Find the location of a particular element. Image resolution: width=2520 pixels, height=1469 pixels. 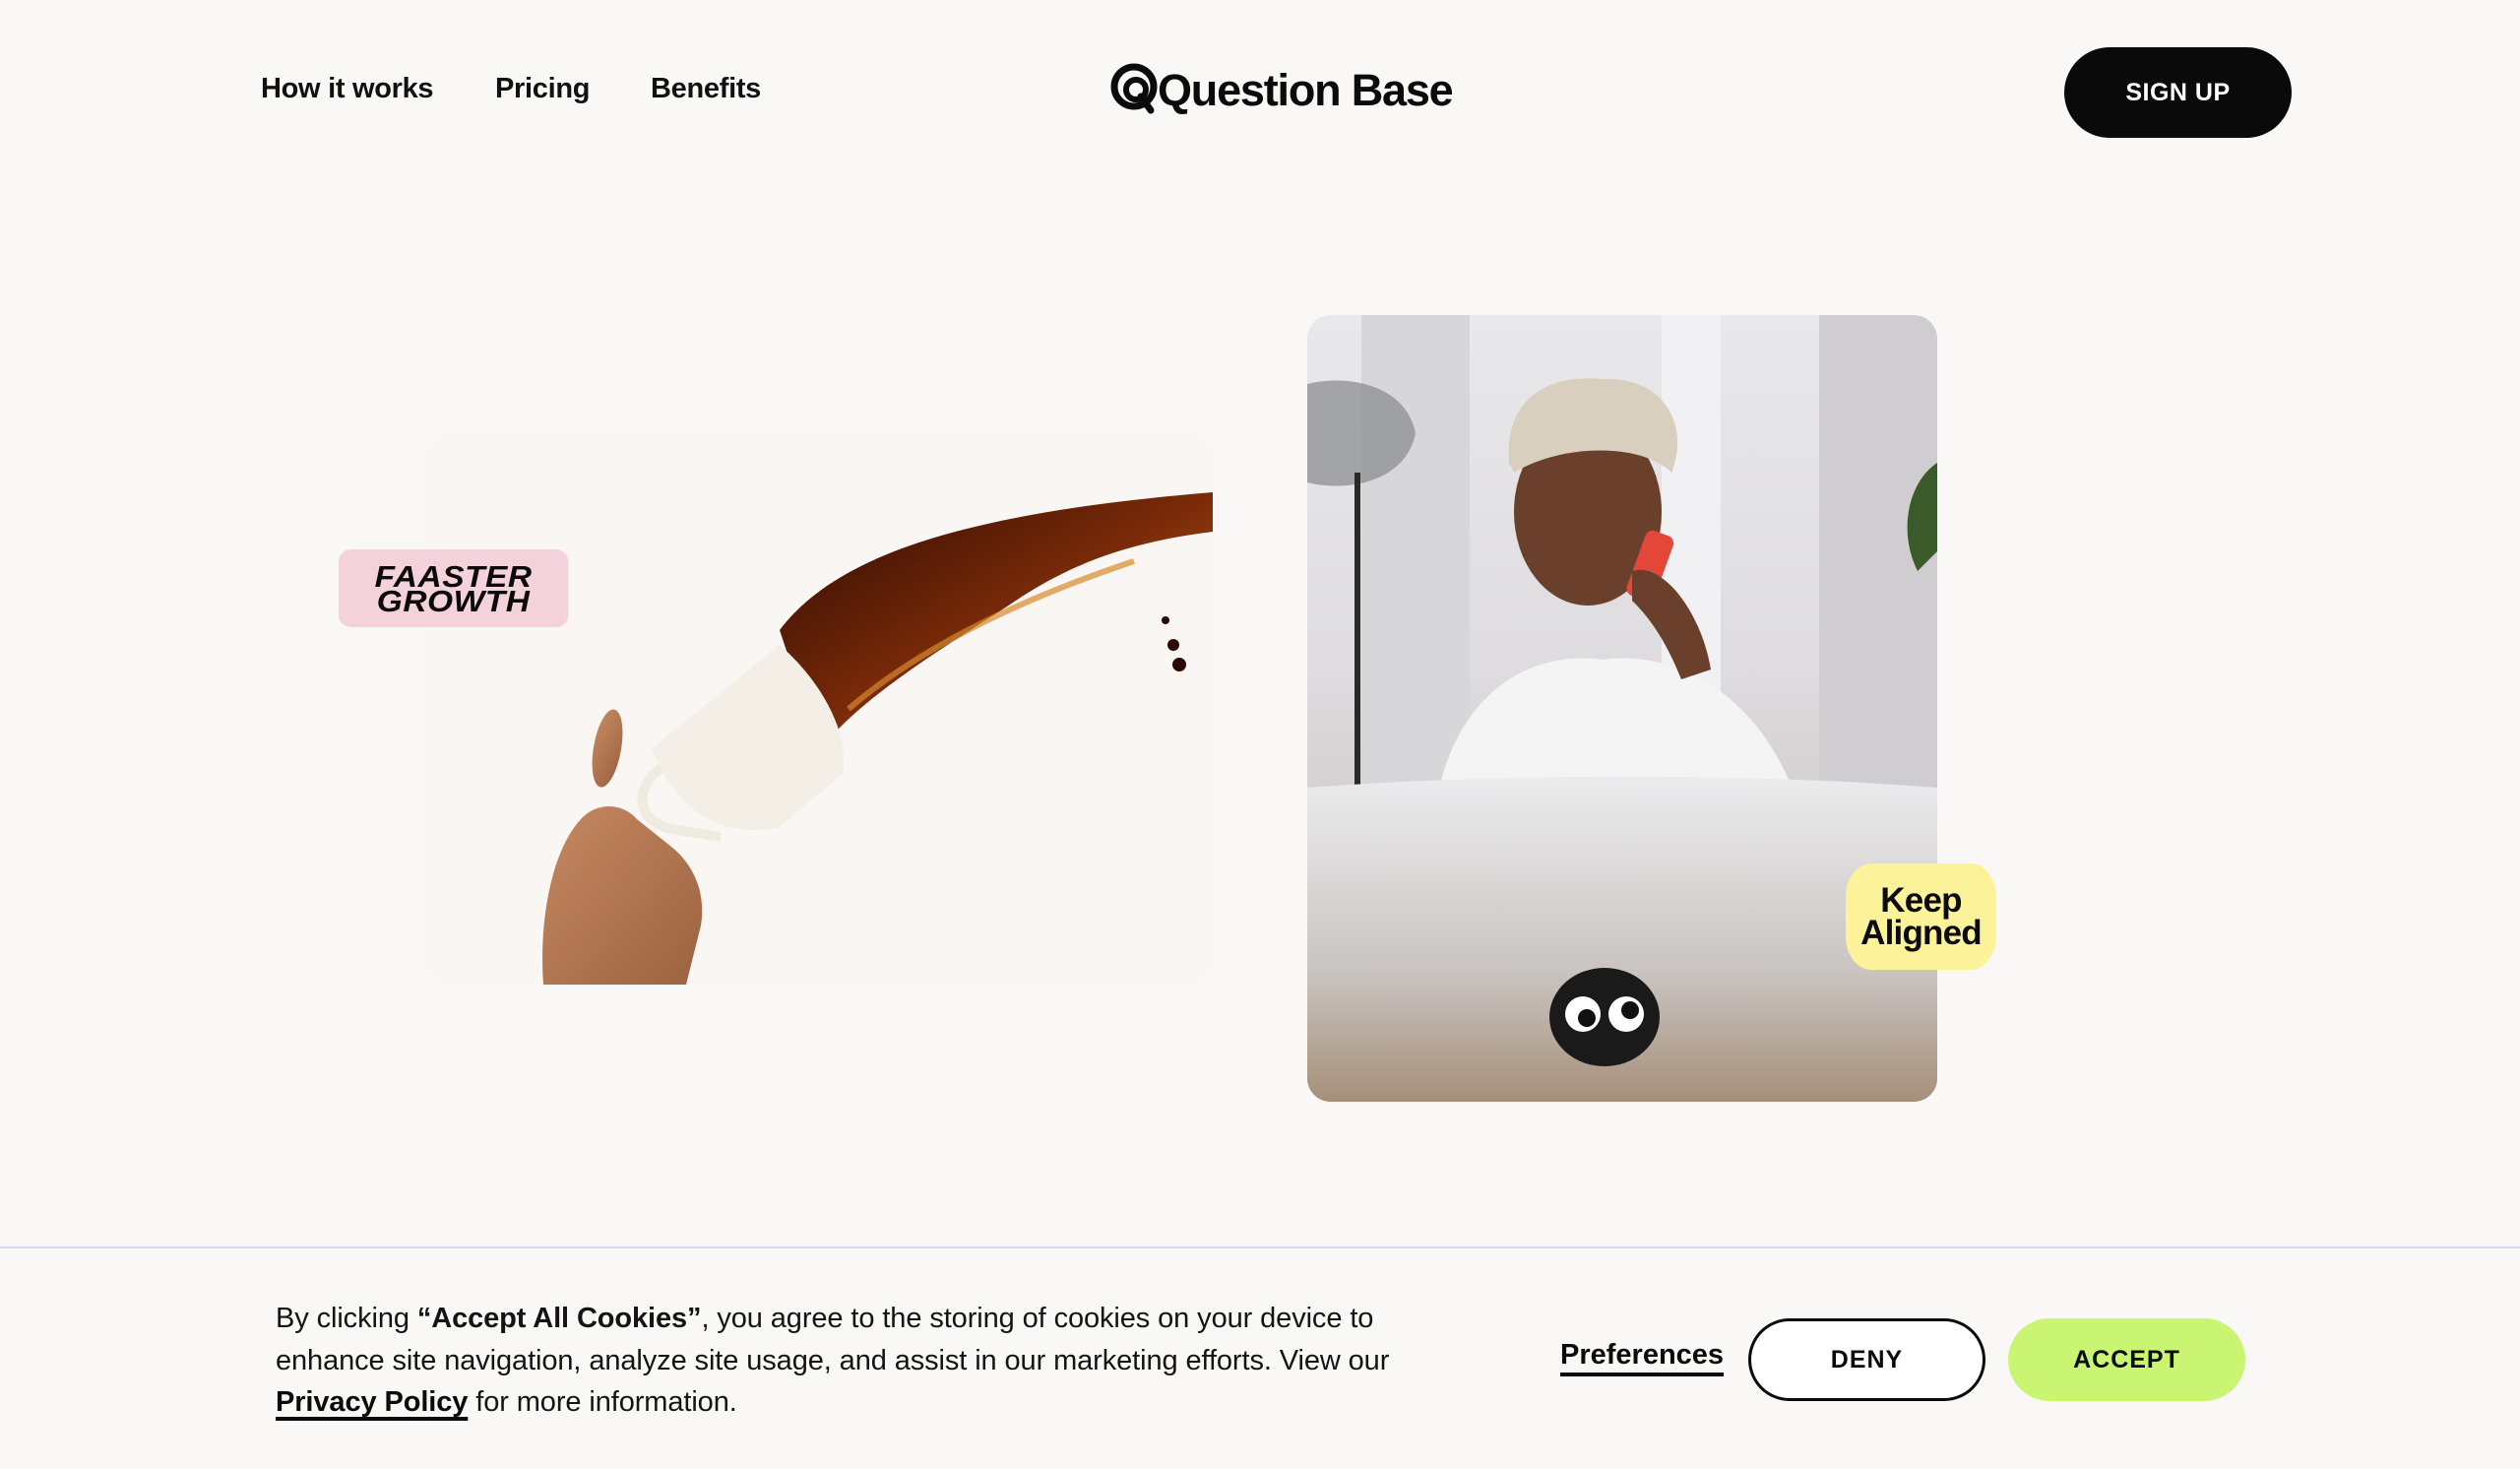

keep-aligned-badge: Keep Aligned is located at coordinates (1921, 916).